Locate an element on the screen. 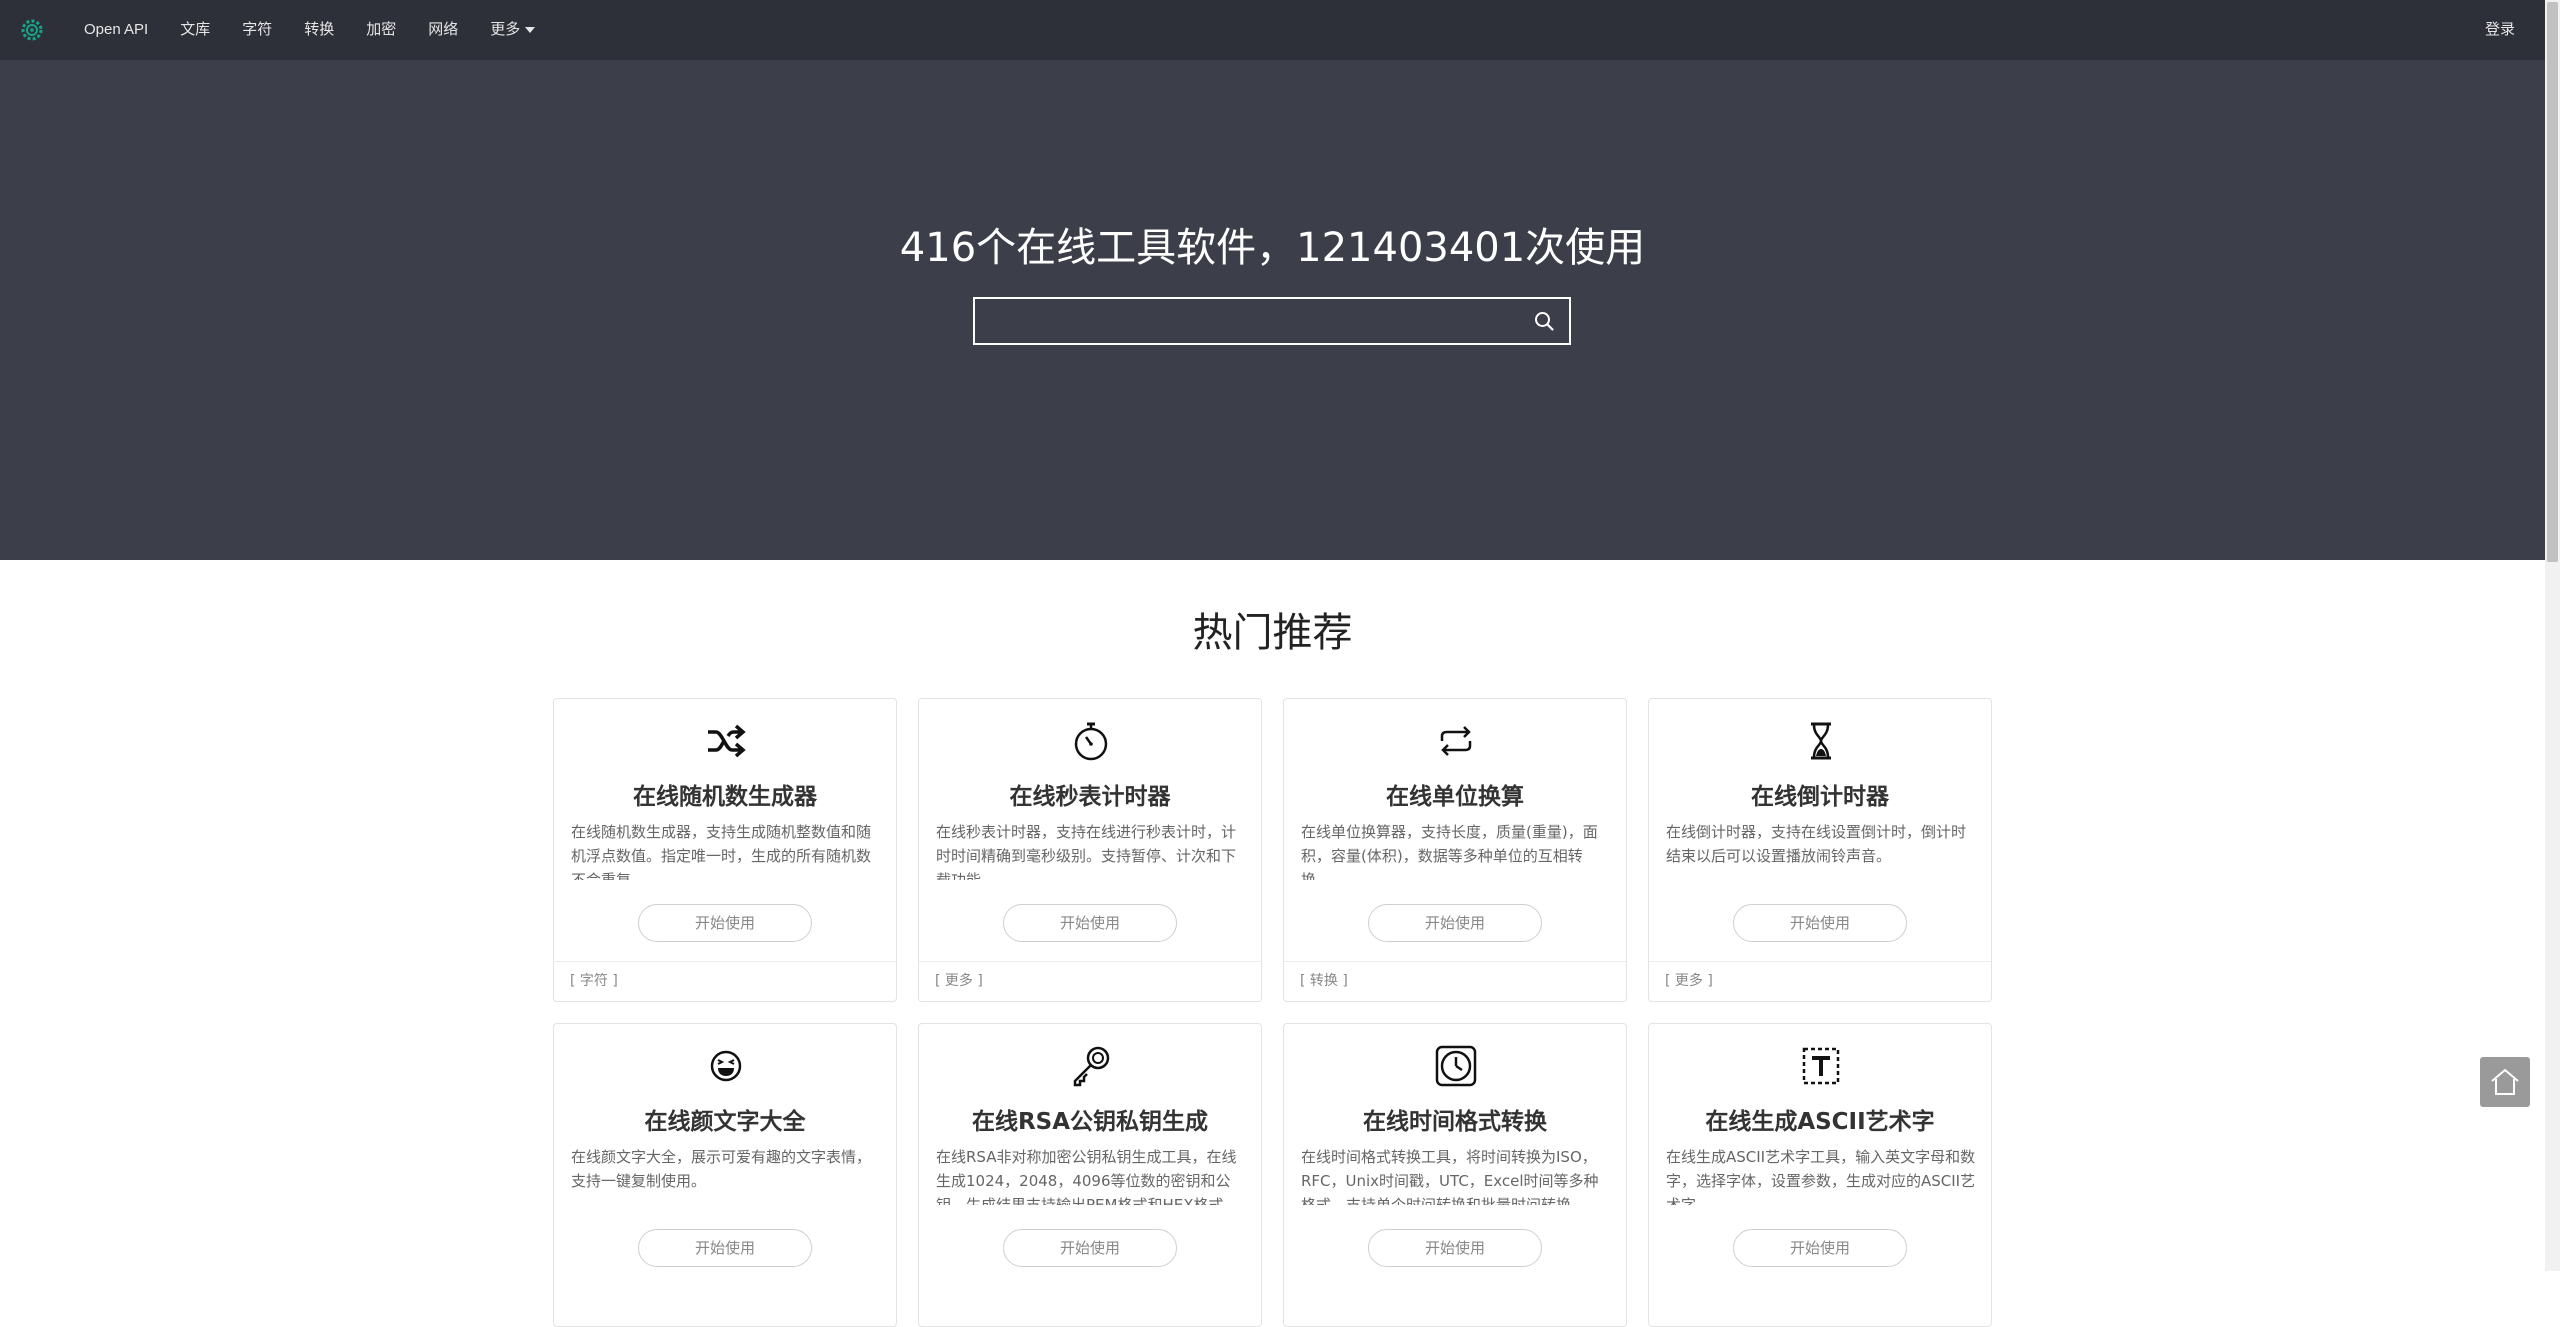  card-title: 在线单位换算 is located at coordinates (1455, 794).